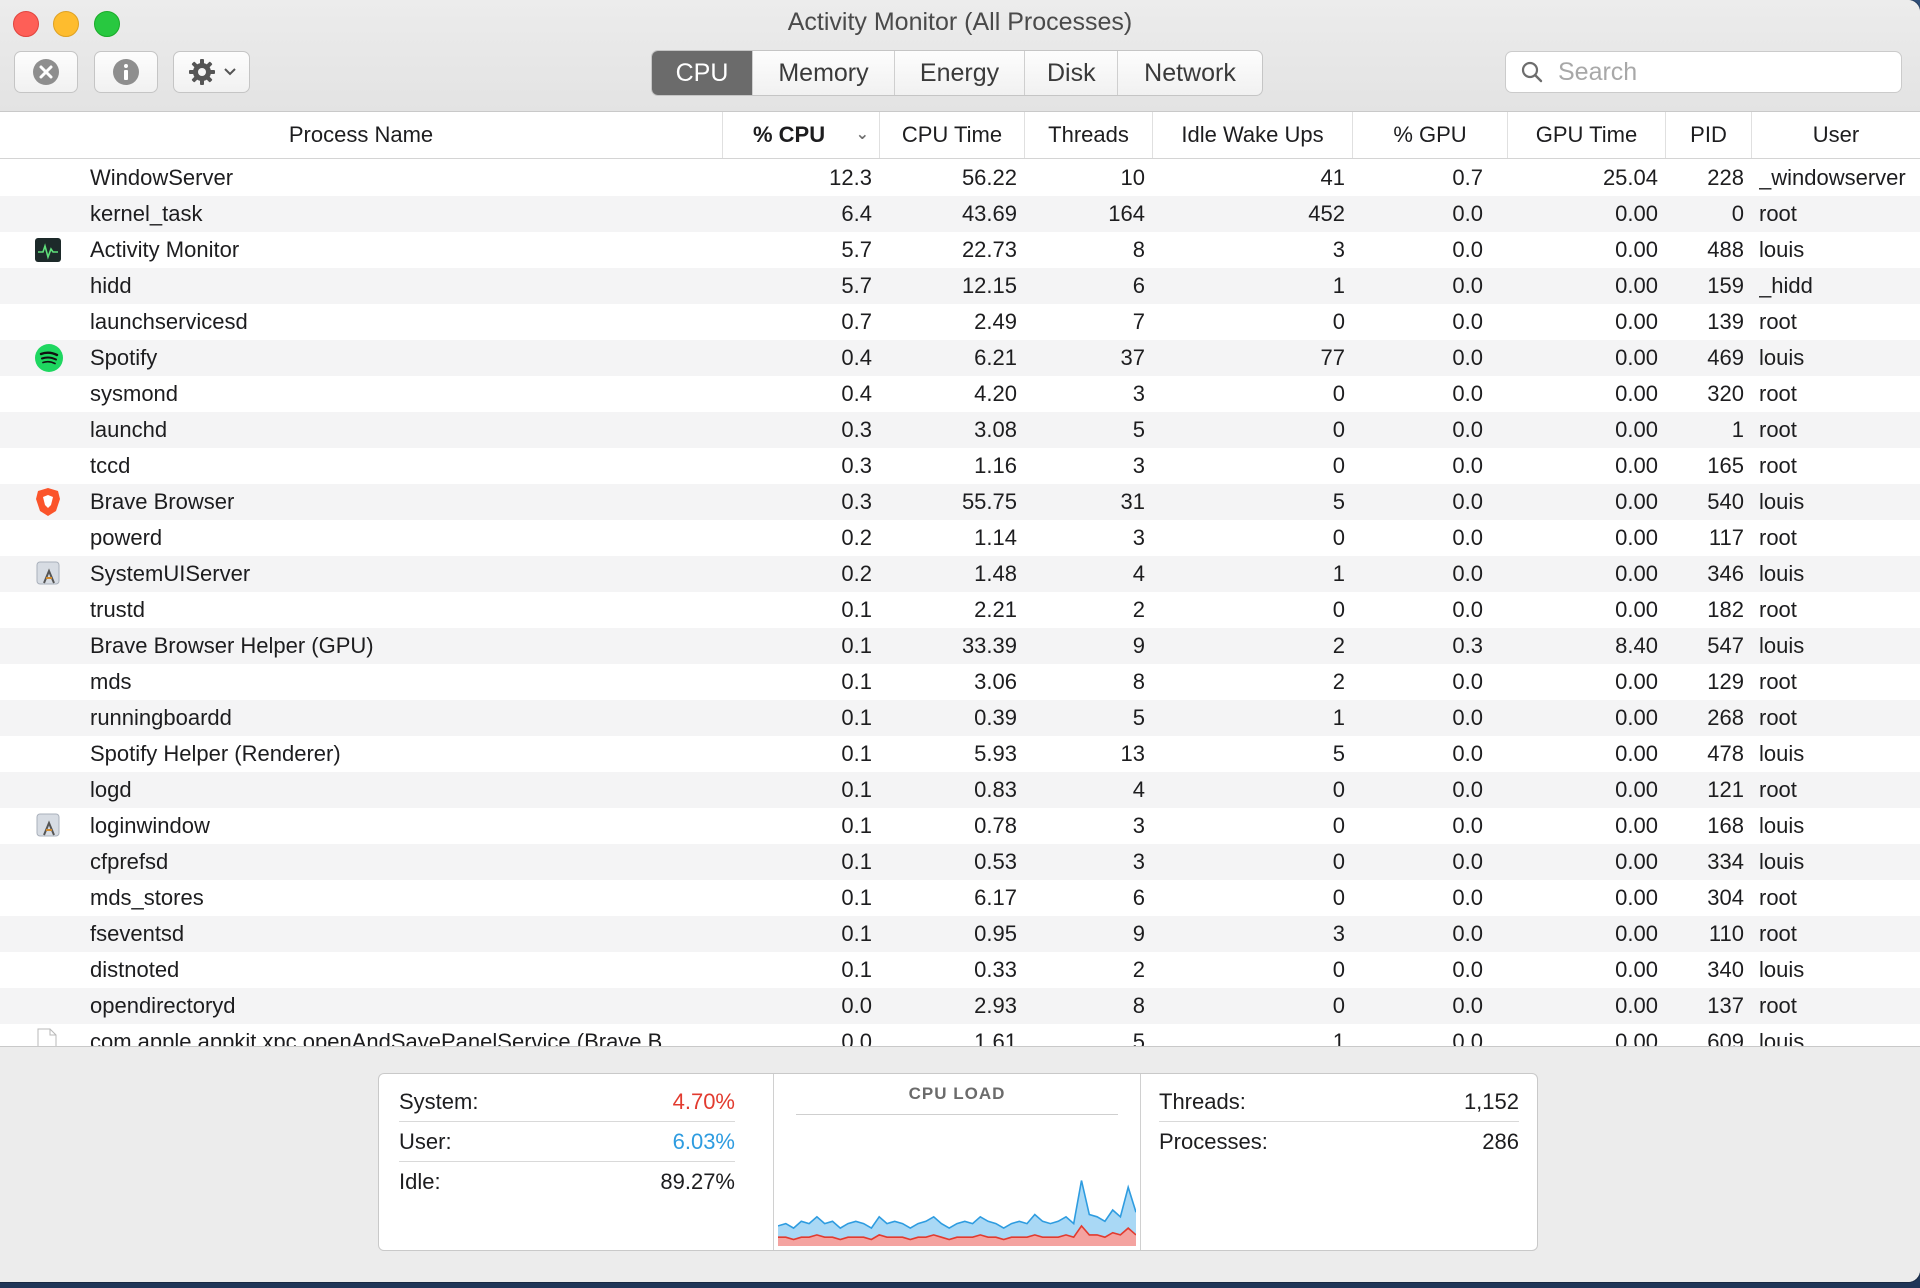 The height and width of the screenshot is (1288, 1920). I want to click on table-row: launchd 0.3 3.08 5 0 0.0 0.00 1 root, so click(960, 430).